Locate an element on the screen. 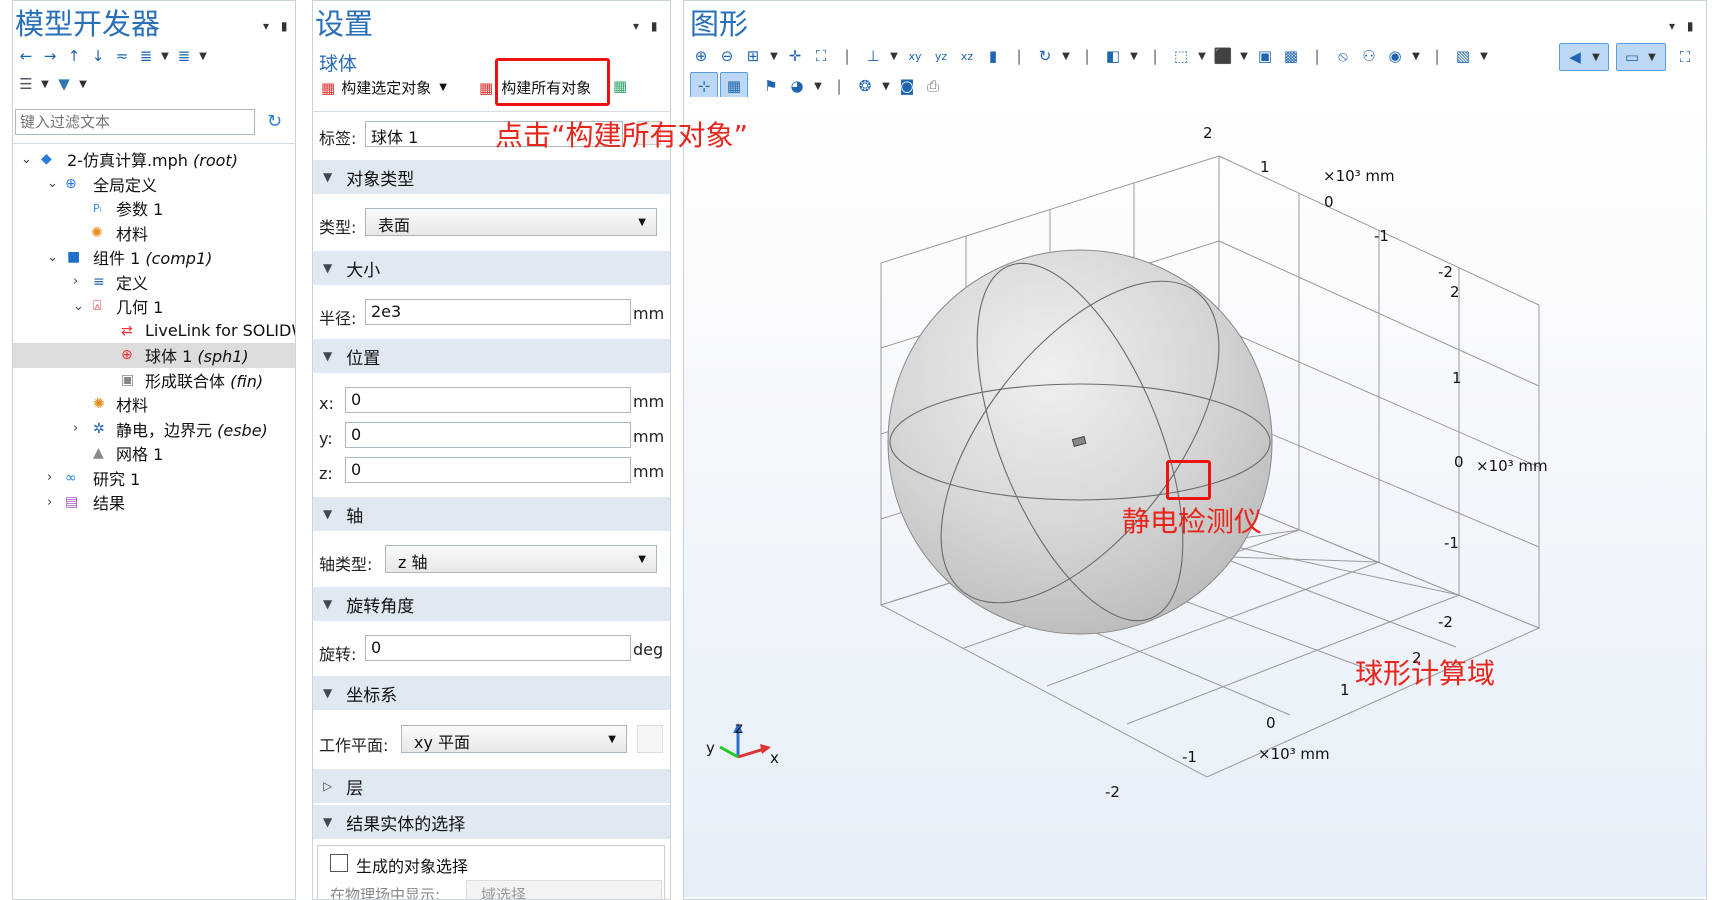 The image size is (1712, 900). xy-view-icon: xy is located at coordinates (915, 56).